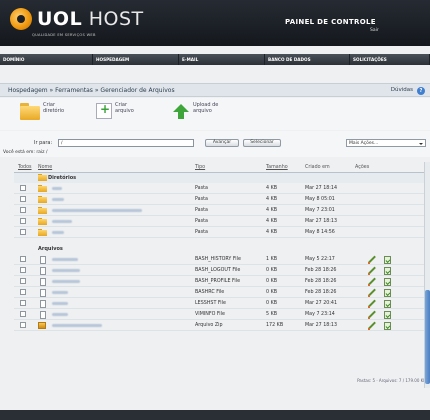 This screenshot has width=430, height=420. Describe the element at coordinates (21, 19) in the screenshot. I see `uol-logo-icon` at that location.